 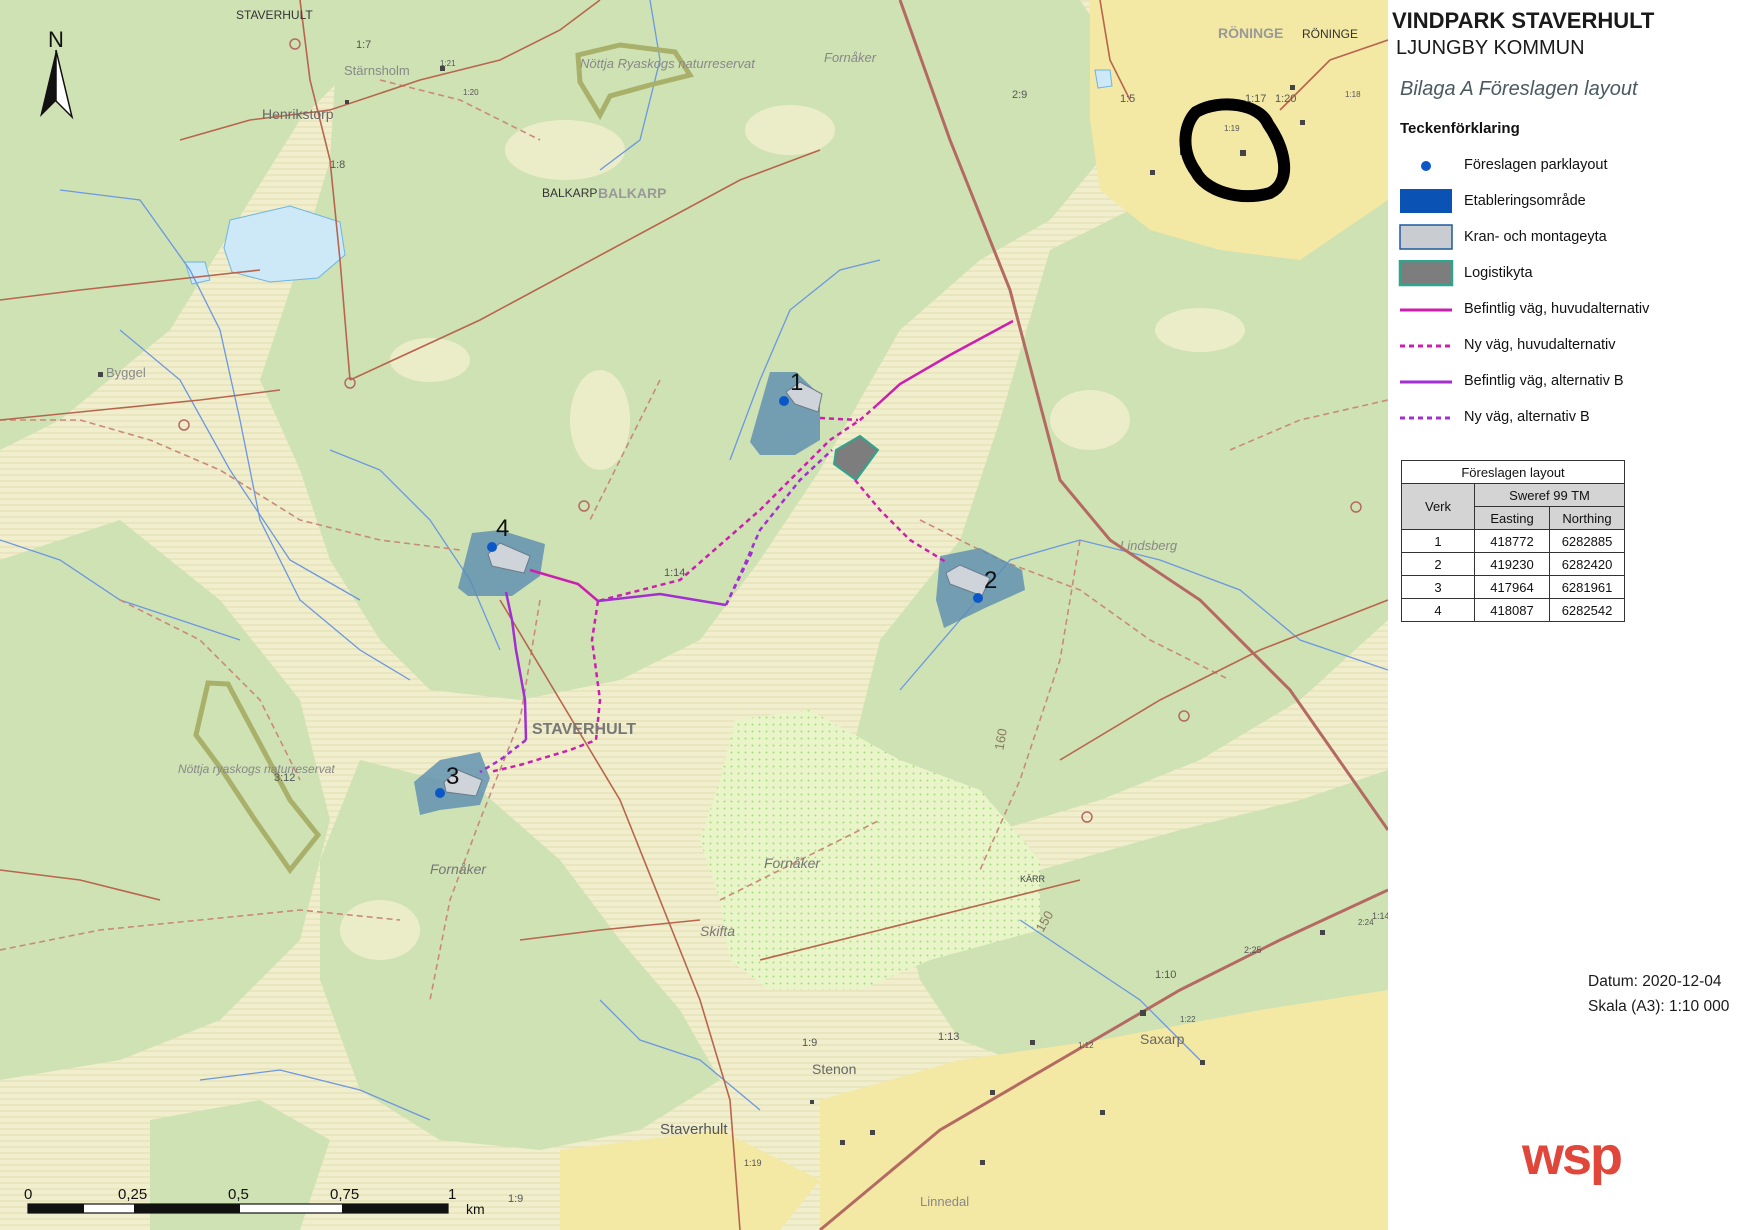 I want to click on prop-label: 1:19, so click(x=1232, y=128).